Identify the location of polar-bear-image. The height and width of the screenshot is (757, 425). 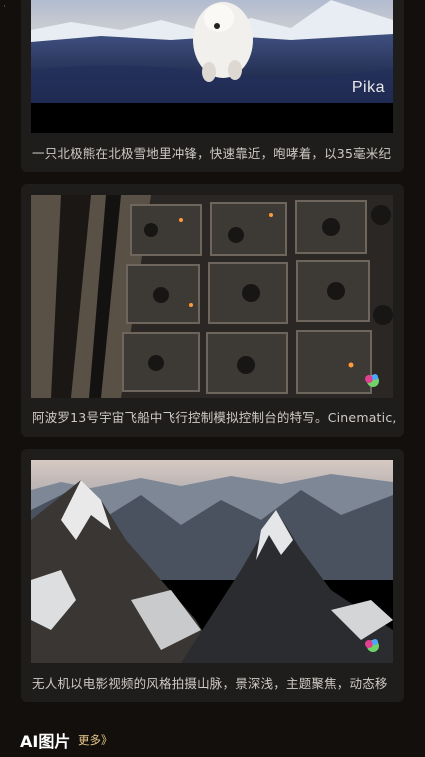
(212, 66).